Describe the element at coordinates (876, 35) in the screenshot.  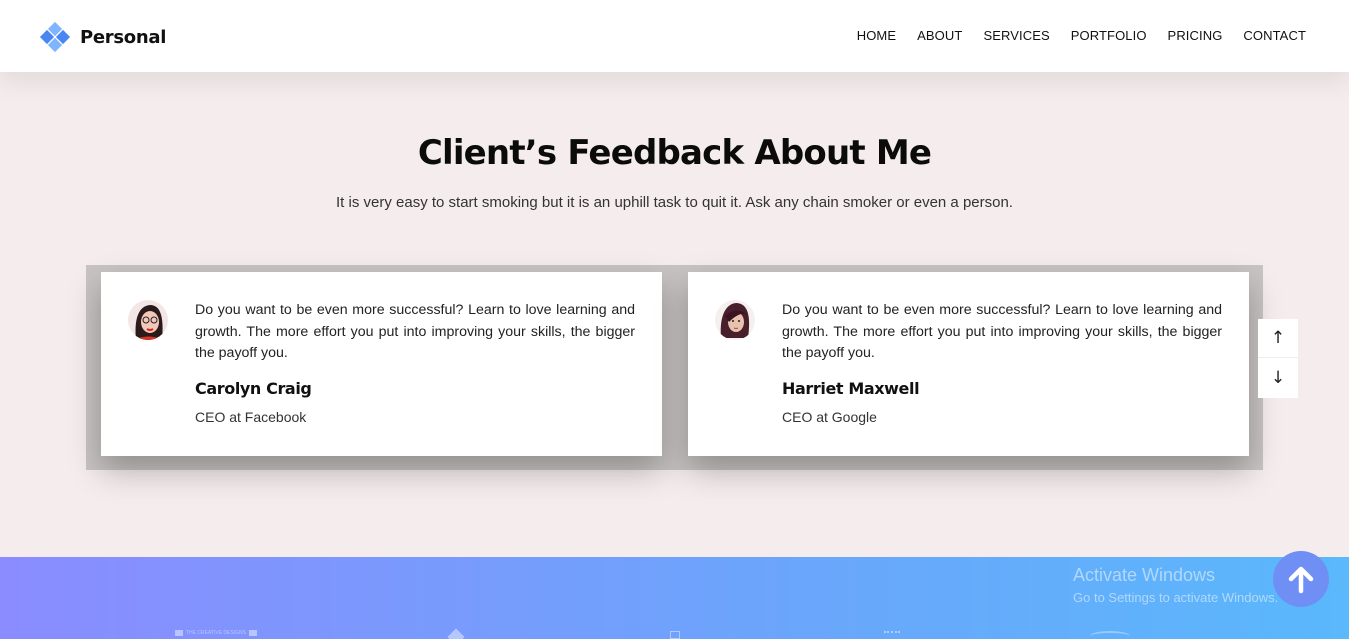
I see `nav-home: HOME` at that location.